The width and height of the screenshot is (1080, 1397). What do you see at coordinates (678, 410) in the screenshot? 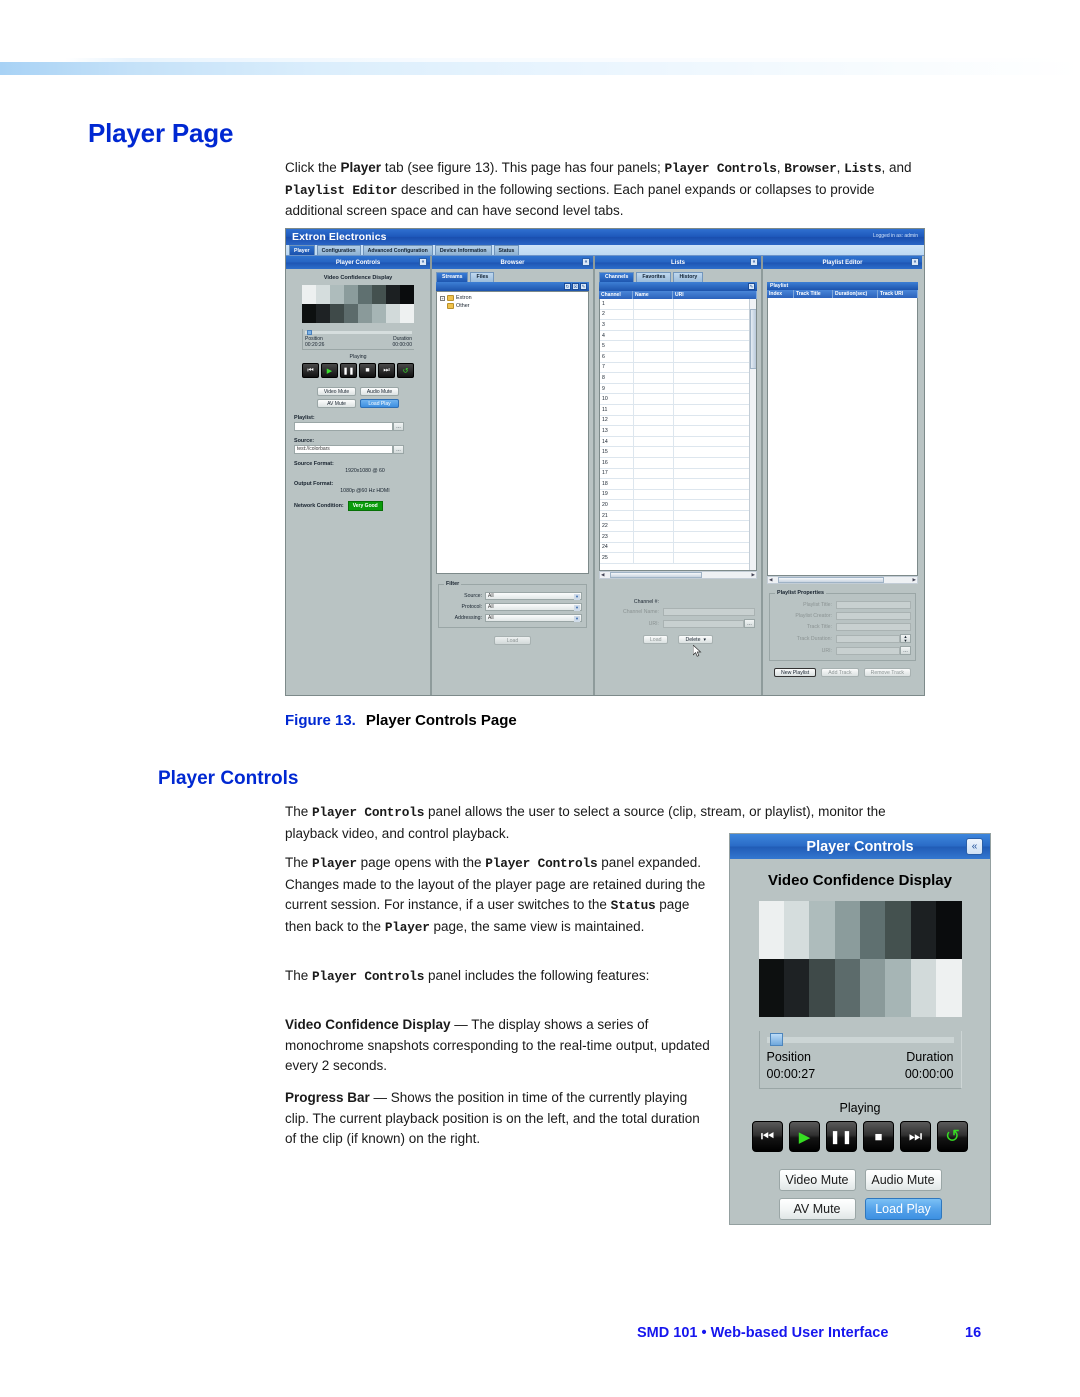
I see `table-row: 11` at bounding box center [678, 410].